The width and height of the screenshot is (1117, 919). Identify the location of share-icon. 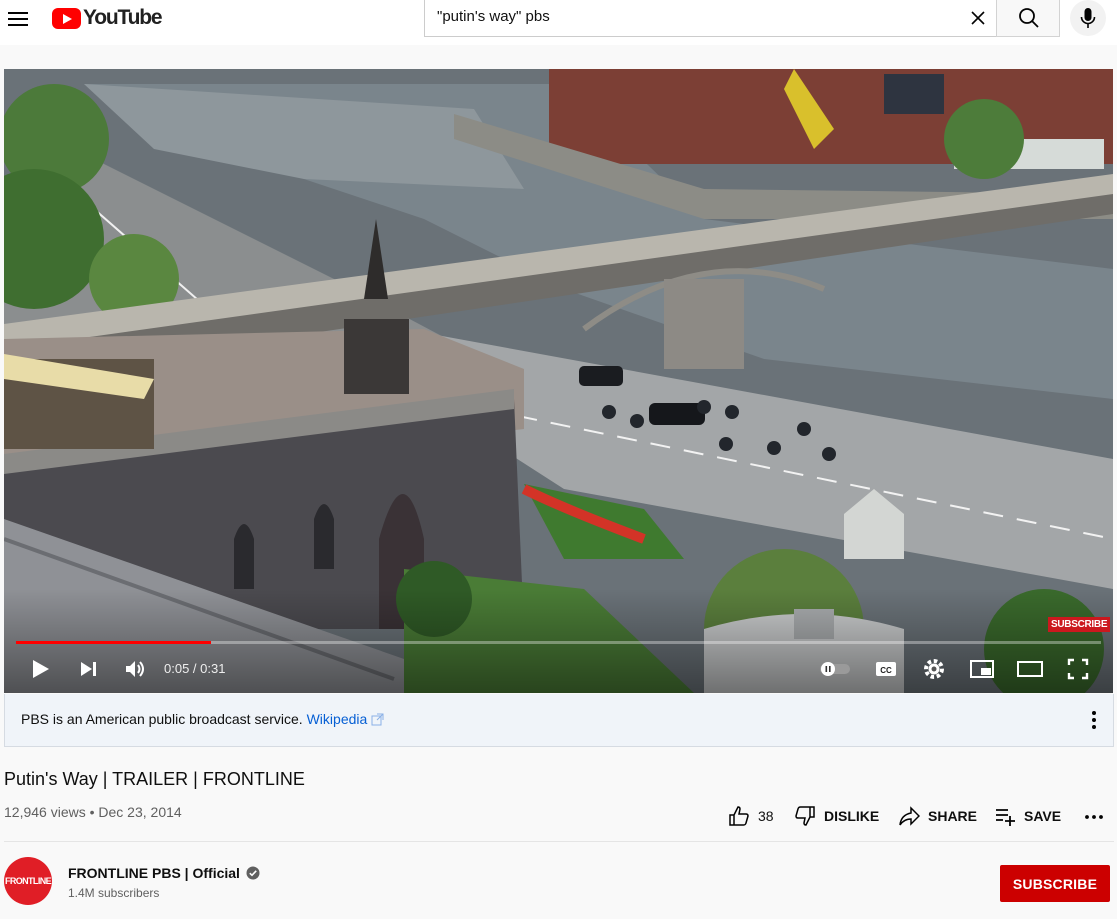
(909, 816).